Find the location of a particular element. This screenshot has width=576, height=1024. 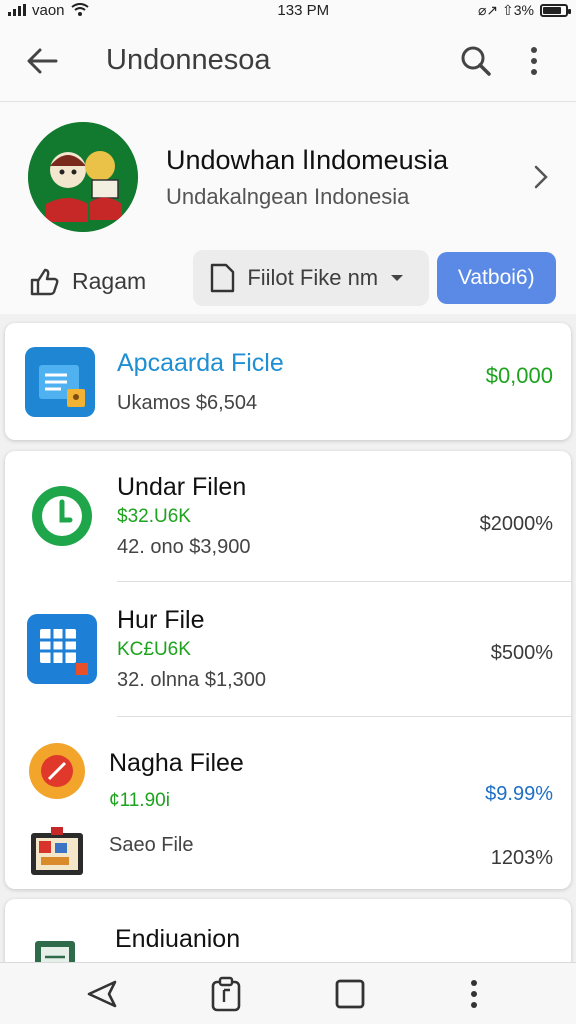

list-item-sub: 32. olnna $1,300 is located at coordinates (192, 680).